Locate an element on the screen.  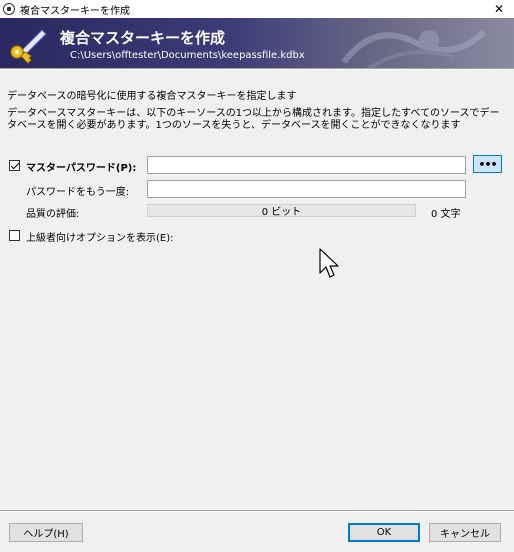
advanced-options-checkbox is located at coordinates (14, 235).